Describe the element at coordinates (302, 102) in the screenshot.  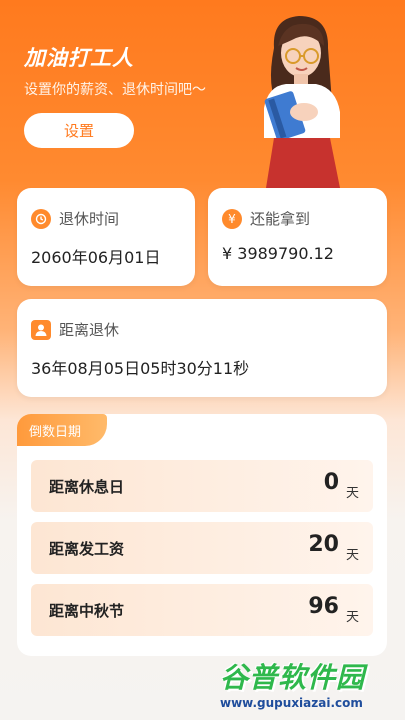
I see `girl-illustration` at that location.